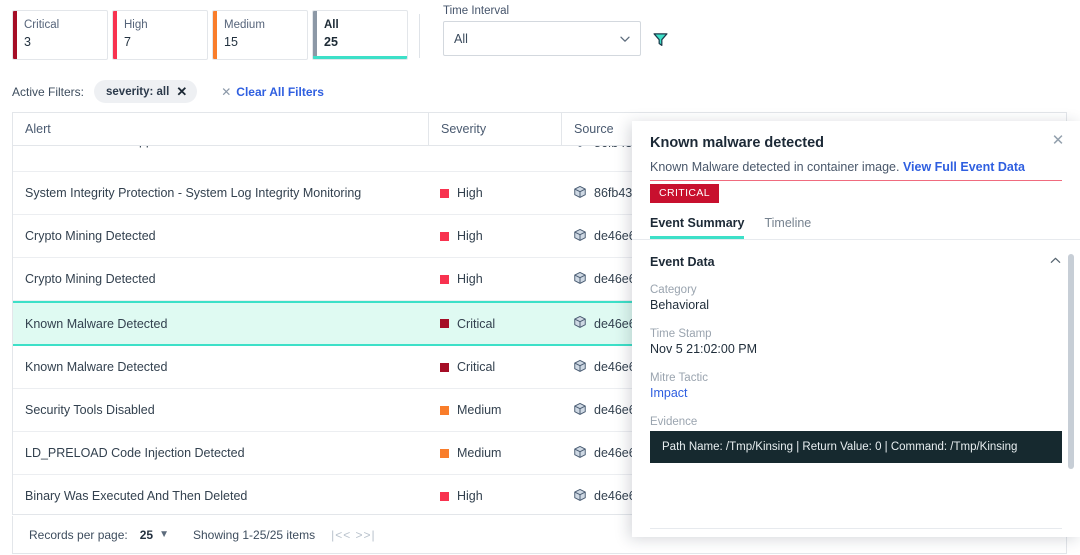 Image resolution: width=1080 pixels, height=555 pixels. What do you see at coordinates (135, 453) in the screenshot?
I see `cell-alert: LD_PRELOAD Code Injection Detected` at bounding box center [135, 453].